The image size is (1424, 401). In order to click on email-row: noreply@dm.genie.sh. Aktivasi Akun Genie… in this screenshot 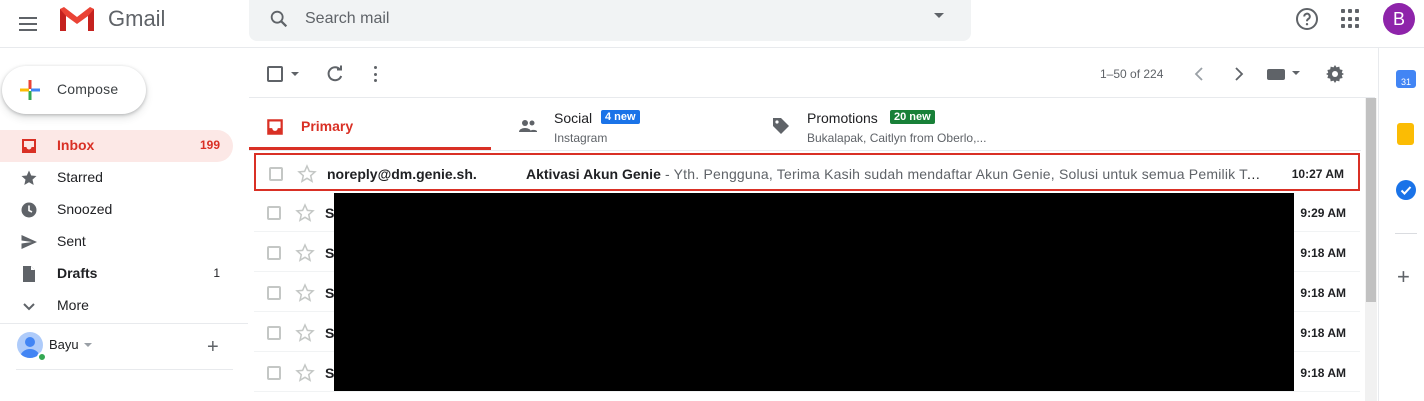, I will do `click(807, 172)`.